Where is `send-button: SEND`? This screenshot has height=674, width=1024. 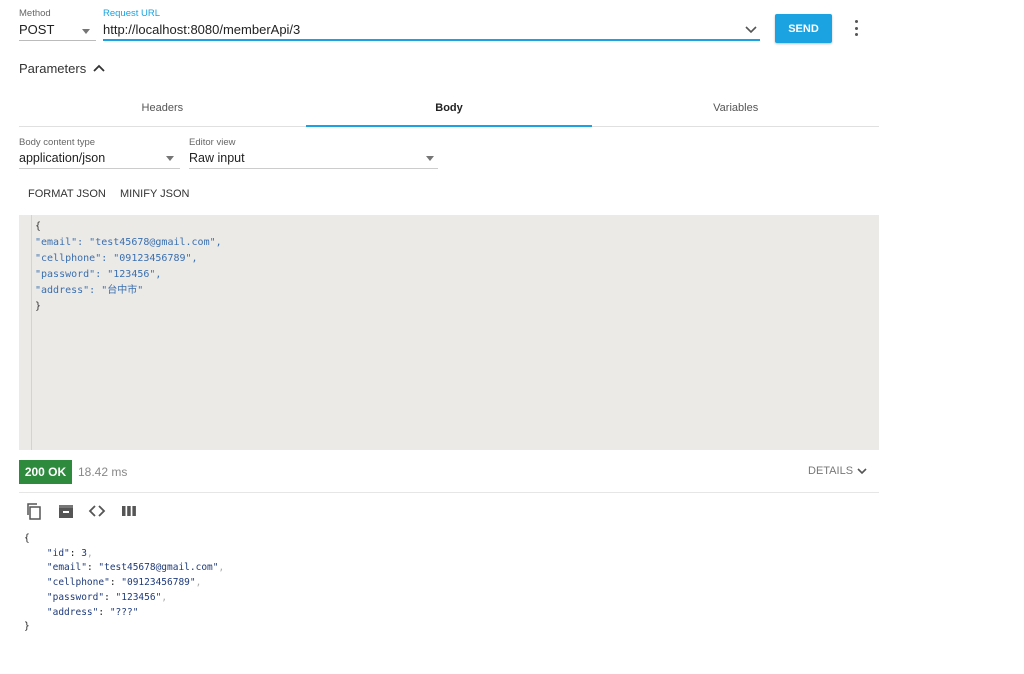 send-button: SEND is located at coordinates (803, 28).